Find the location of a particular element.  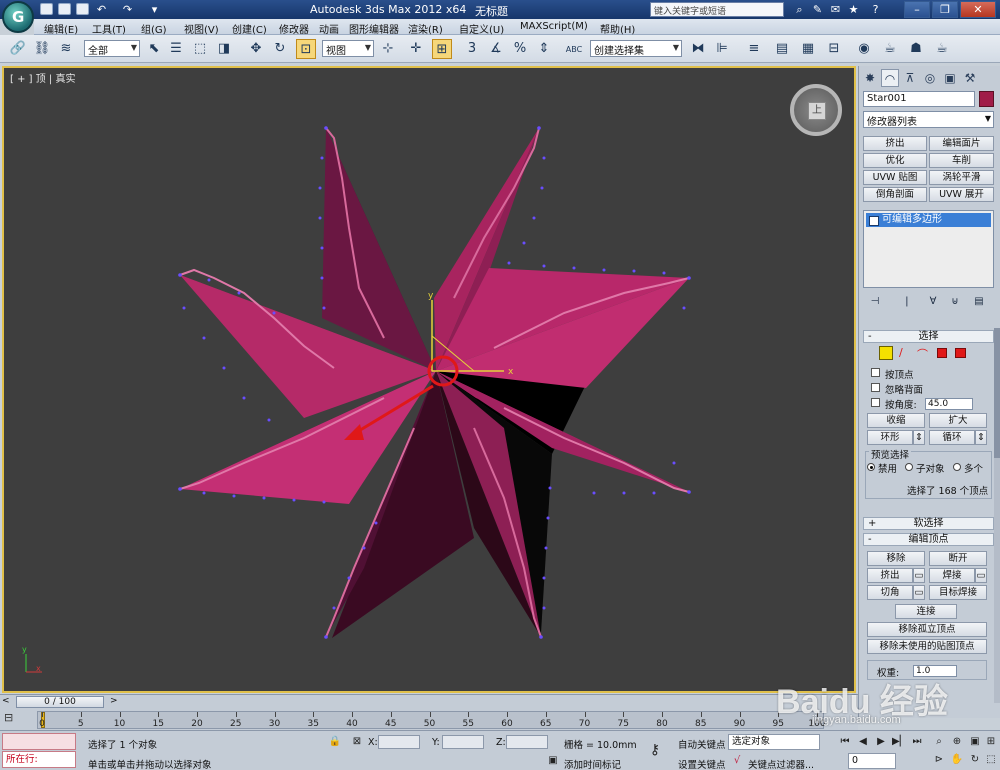

mod-edit-patch-button: 编辑面片 is located at coordinates (961, 143).